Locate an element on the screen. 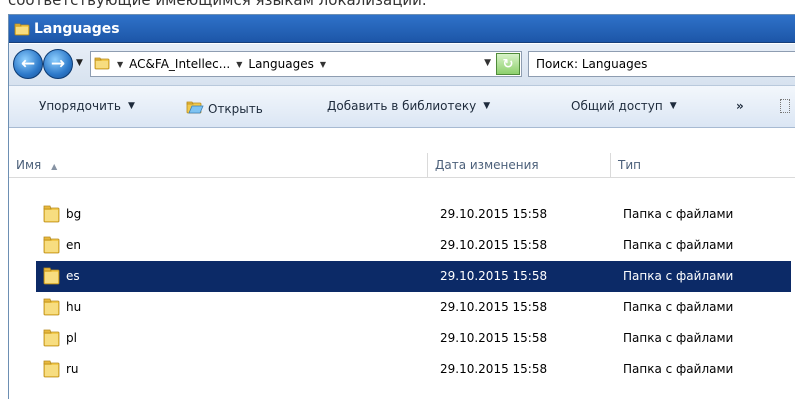 This screenshot has width=795, height=399. search-input: Поиск: Languages is located at coordinates (661, 64).